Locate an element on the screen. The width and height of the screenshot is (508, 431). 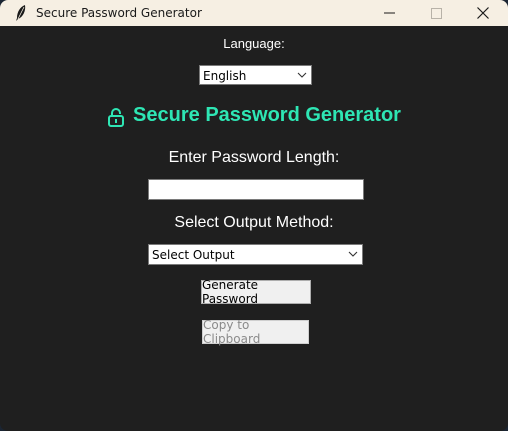
output-method-label: Select Output Method: is located at coordinates (254, 222).